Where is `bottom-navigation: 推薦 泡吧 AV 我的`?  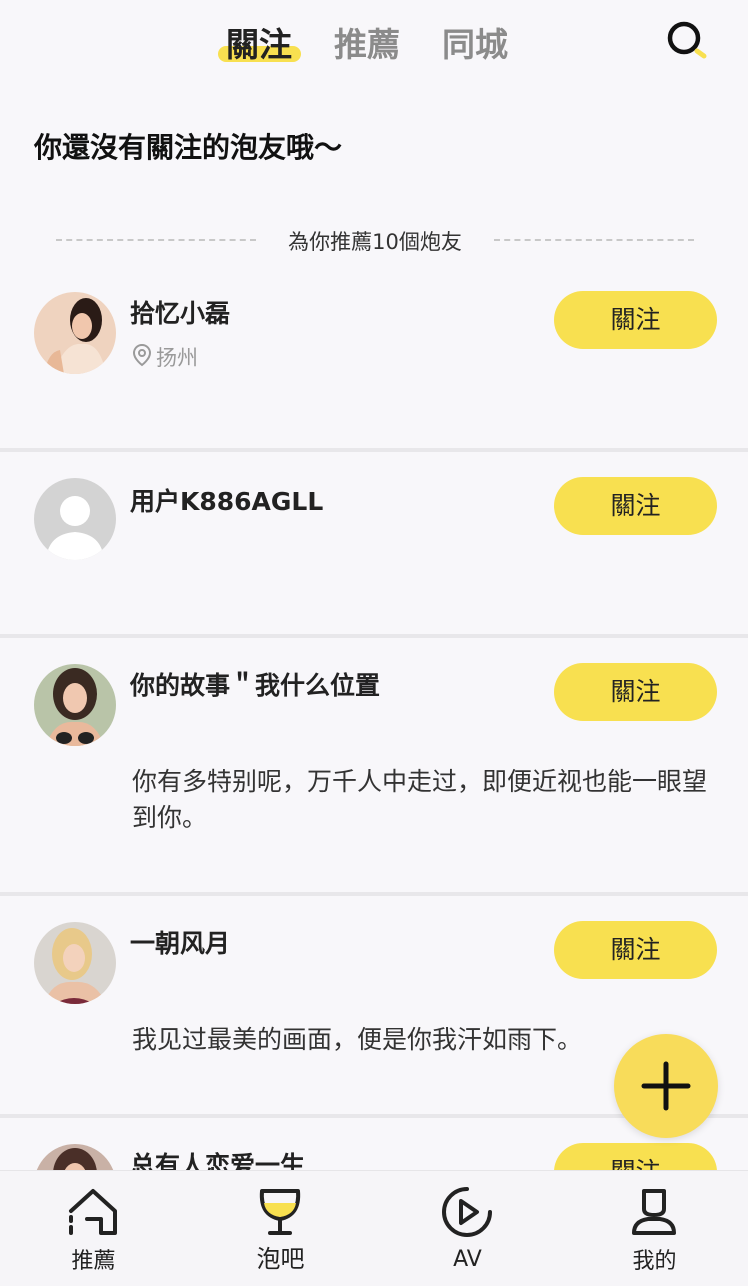
bottom-navigation: 推薦 泡吧 AV 我的 is located at coordinates (374, 1228).